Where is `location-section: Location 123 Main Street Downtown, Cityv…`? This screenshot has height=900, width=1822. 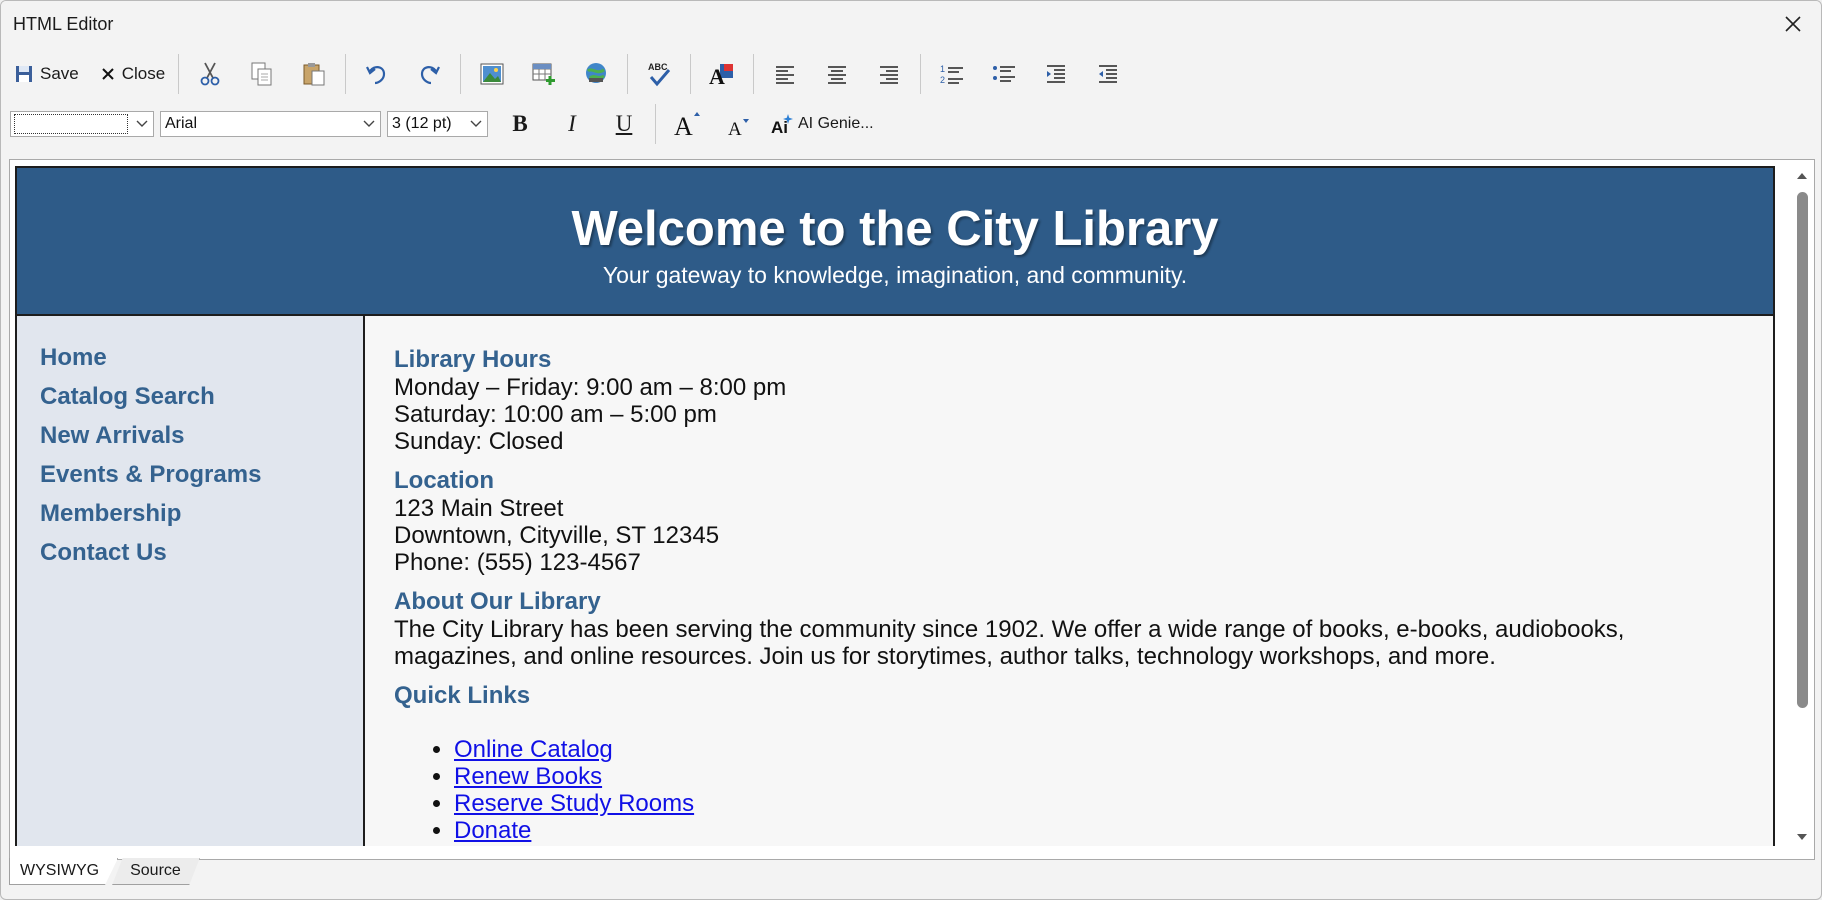 location-section: Location 123 Main Street Downtown, Cityv… is located at coordinates (1083, 521).